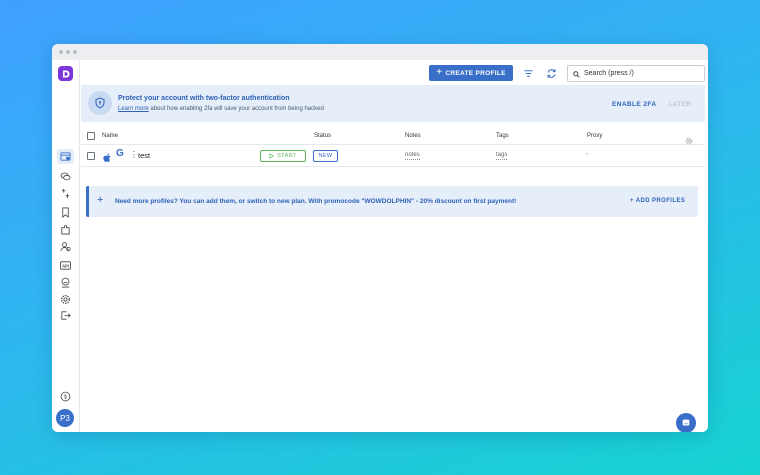  I want to click on browser-profiles-icon, so click(65, 156).